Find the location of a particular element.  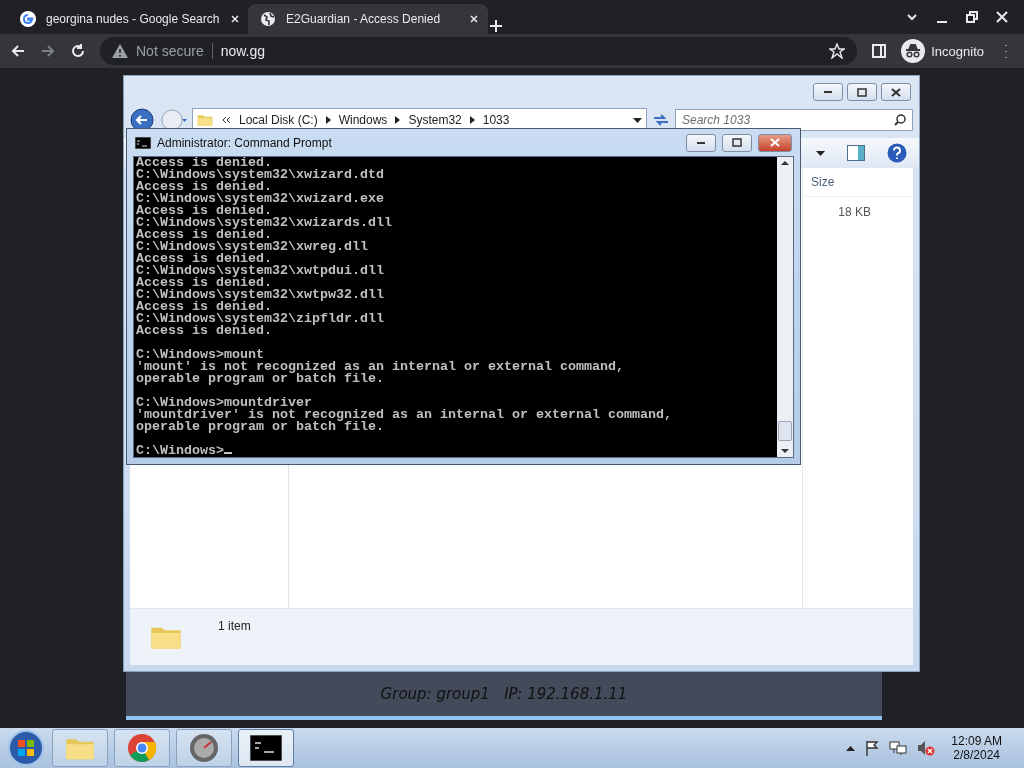

scroll-thumb is located at coordinates (785, 431).